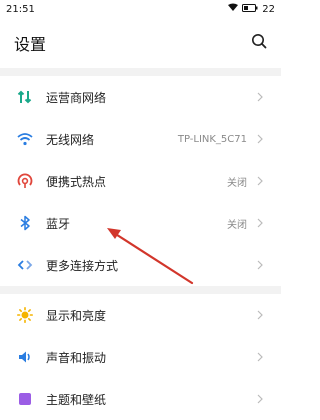  Describe the element at coordinates (25, 181) in the screenshot. I see `hotspot-icon` at that location.